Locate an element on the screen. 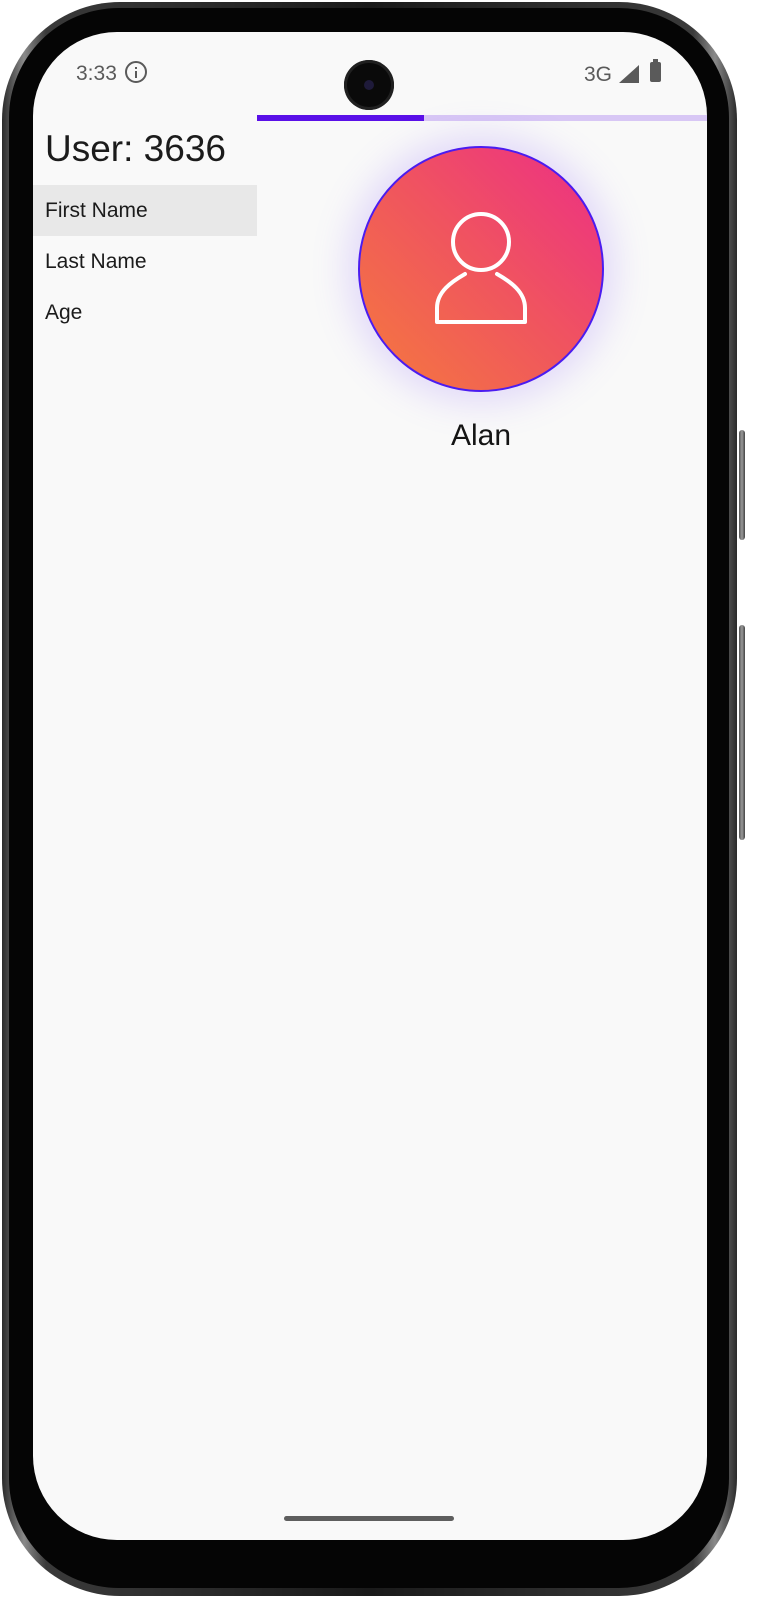 The width and height of the screenshot is (757, 1600). user-avatar is located at coordinates (481, 269).